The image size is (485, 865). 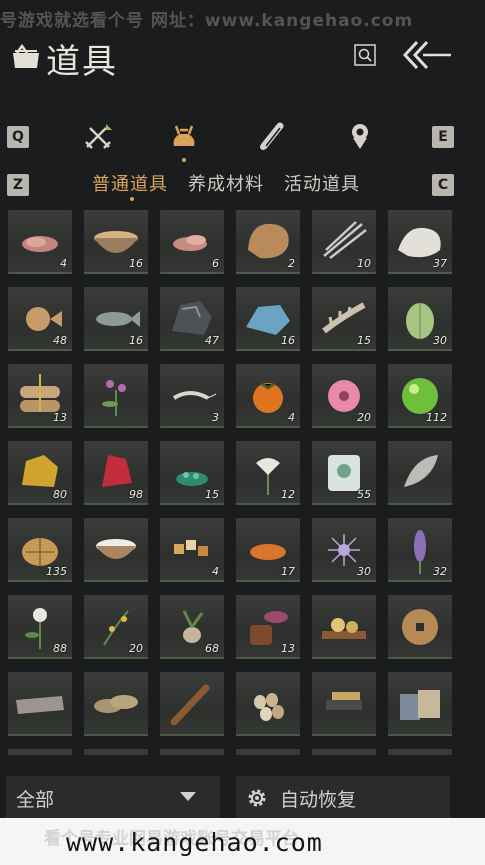 I want to click on purple-flower-herb-icon, so click(x=114, y=398).